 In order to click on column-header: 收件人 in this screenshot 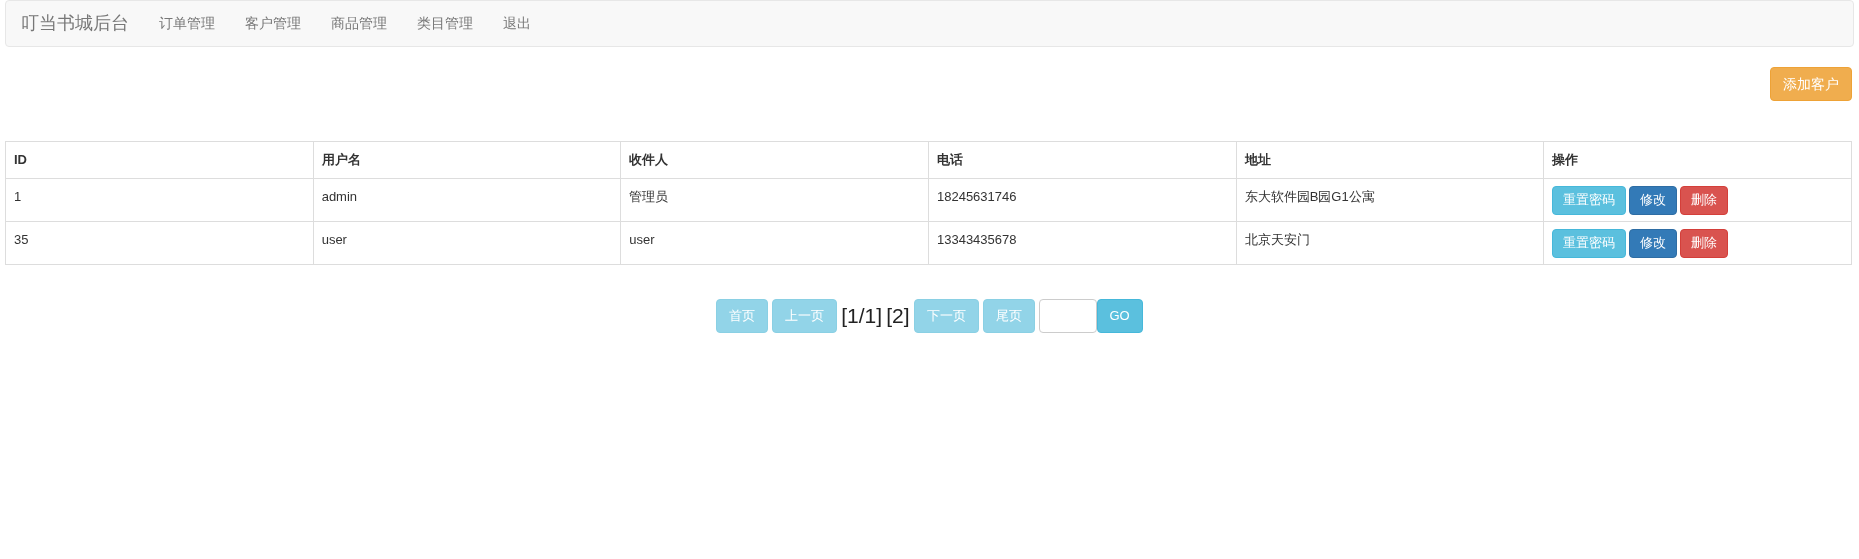, I will do `click(649, 160)`.